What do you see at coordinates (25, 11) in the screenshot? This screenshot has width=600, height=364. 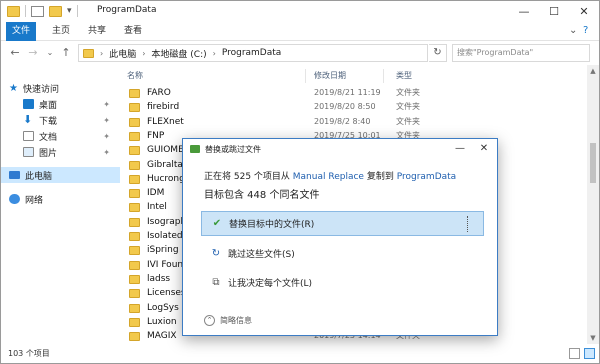 I see `divider` at bounding box center [25, 11].